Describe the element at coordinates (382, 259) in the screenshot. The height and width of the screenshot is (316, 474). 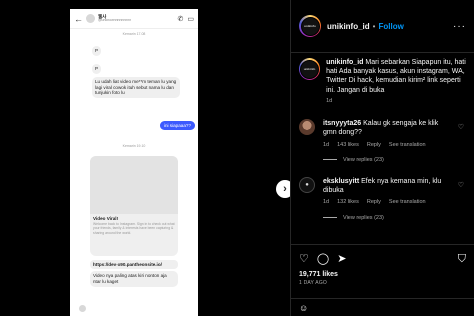
I see `action-bar: ♡ ◯ ➤ ⛉` at that location.